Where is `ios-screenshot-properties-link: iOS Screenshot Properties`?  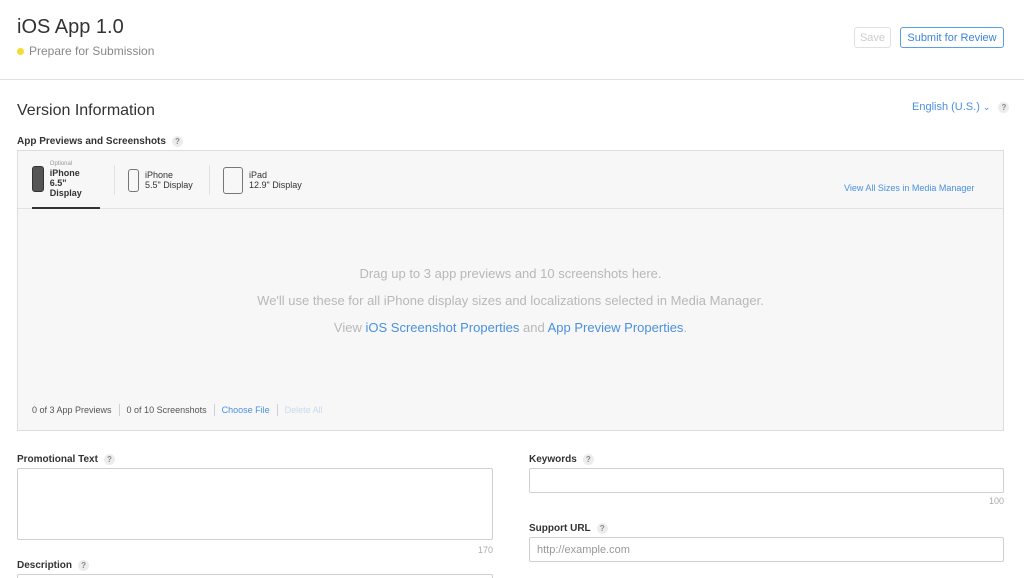
ios-screenshot-properties-link: iOS Screenshot Properties is located at coordinates (442, 327).